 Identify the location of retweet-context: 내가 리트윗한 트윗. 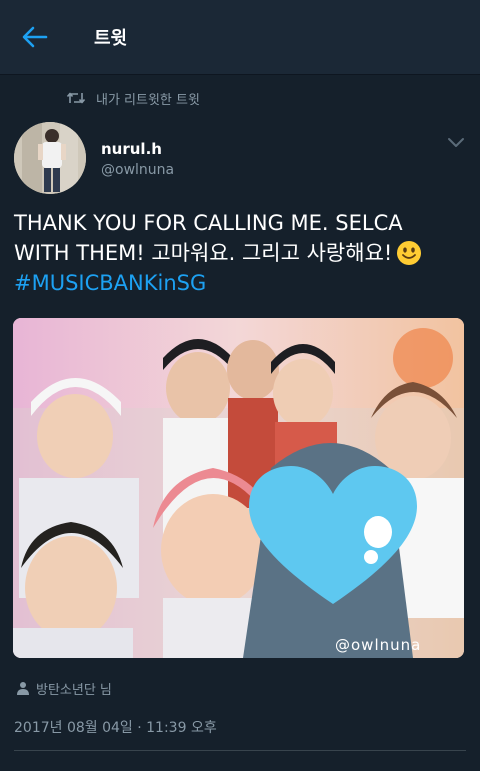
(133, 98).